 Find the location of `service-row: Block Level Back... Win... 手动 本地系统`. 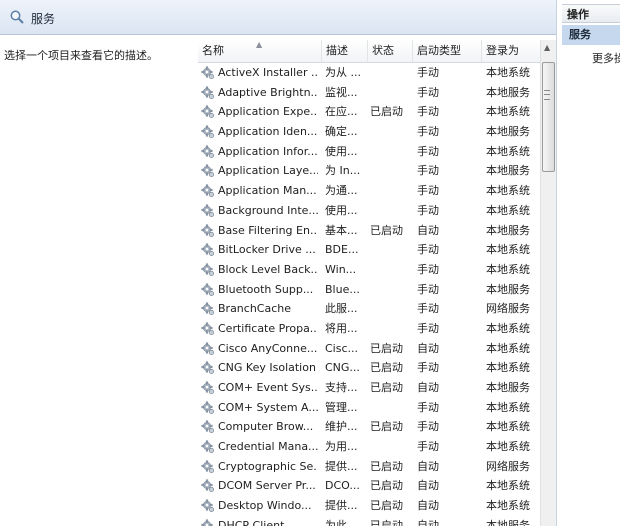

service-row: Block Level Back... Win... 手动 本地系统 is located at coordinates (369, 270).